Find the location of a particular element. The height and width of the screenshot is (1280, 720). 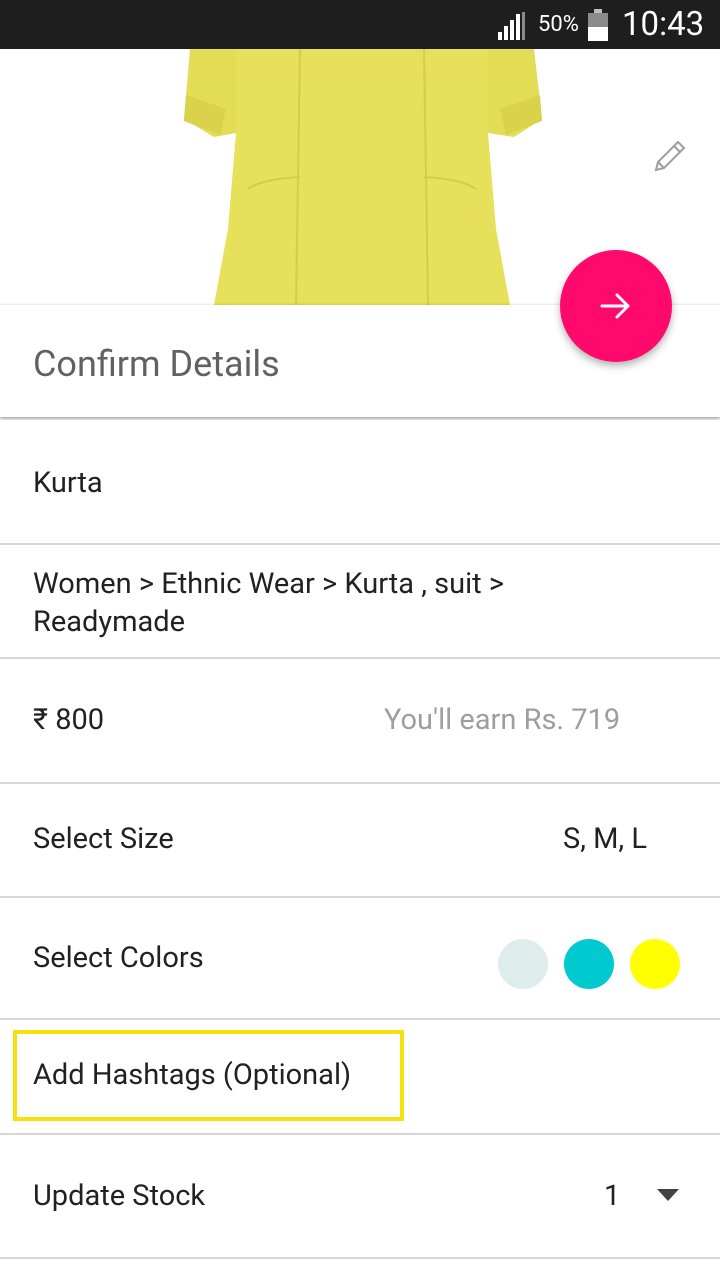

battery-percent: 50% is located at coordinates (558, 24).